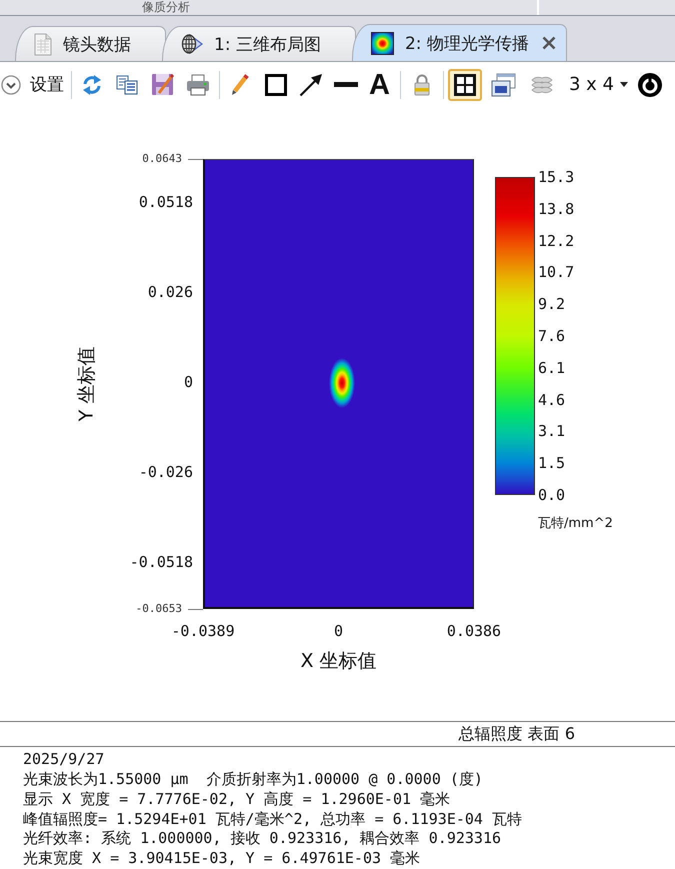 The image size is (675, 869). What do you see at coordinates (552, 304) in the screenshot?
I see `colorbar-label: 9.2` at bounding box center [552, 304].